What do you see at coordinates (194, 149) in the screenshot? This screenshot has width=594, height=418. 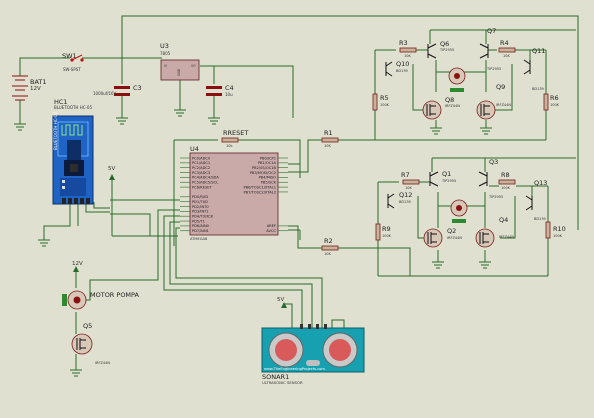 I see `u4-ref: U4` at bounding box center [194, 149].